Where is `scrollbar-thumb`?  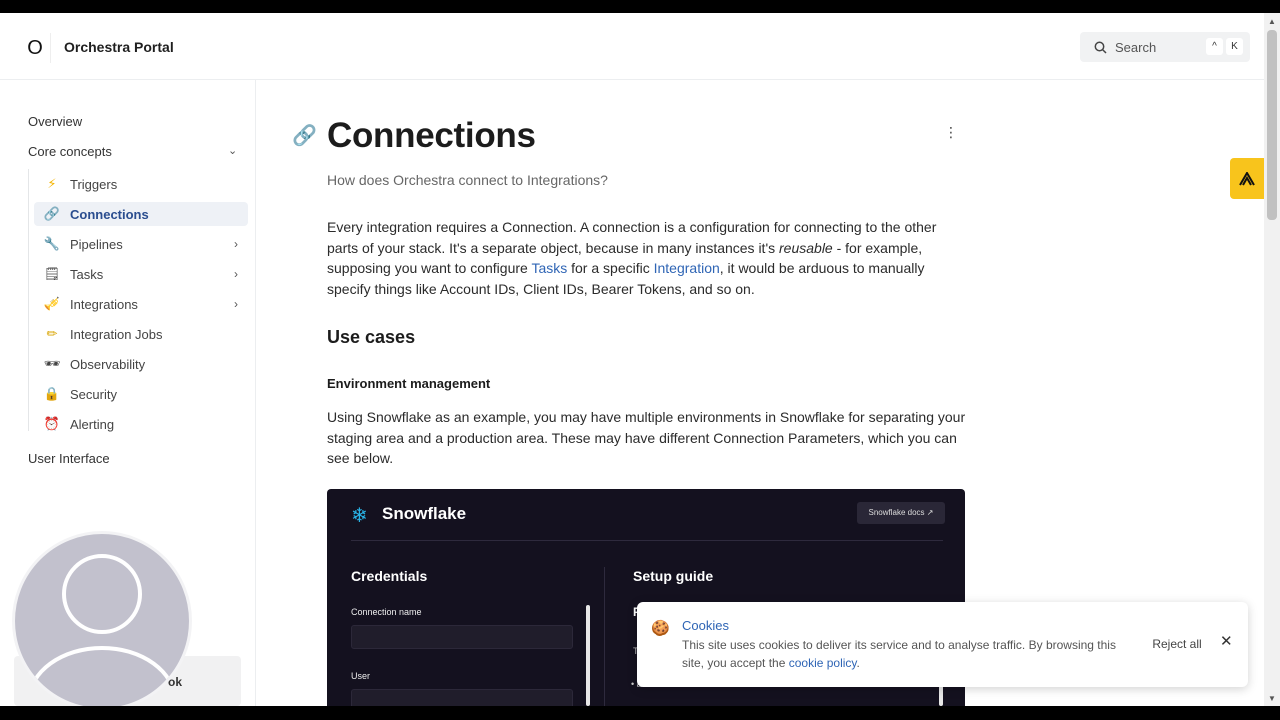
scrollbar-thumb is located at coordinates (1272, 125).